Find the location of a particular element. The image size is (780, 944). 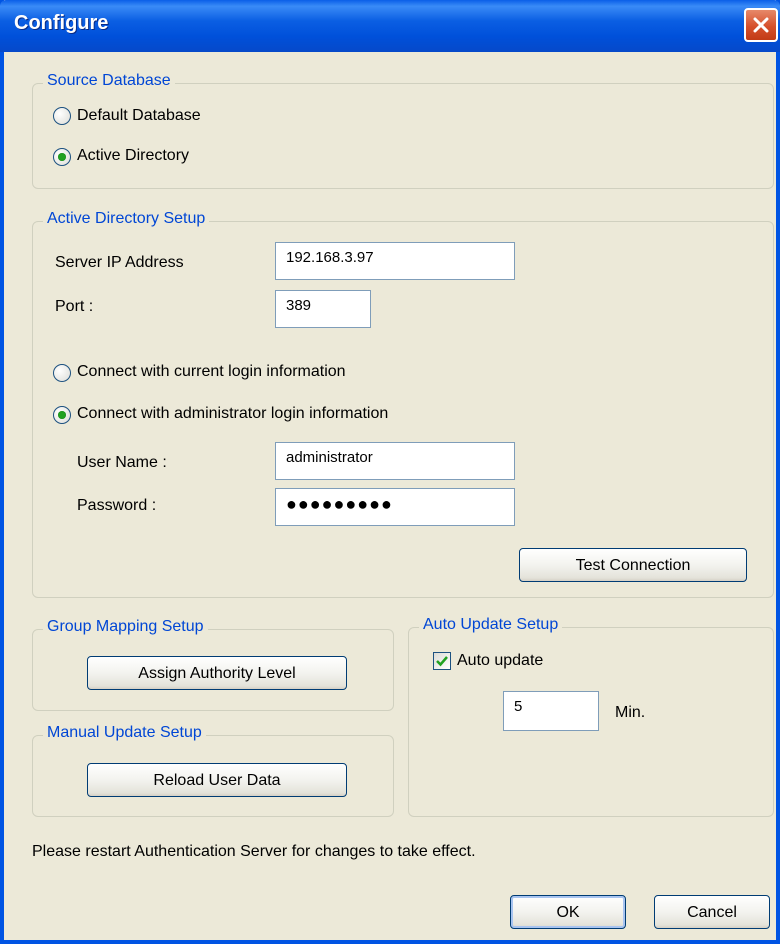

username-input: administrator is located at coordinates (395, 461).